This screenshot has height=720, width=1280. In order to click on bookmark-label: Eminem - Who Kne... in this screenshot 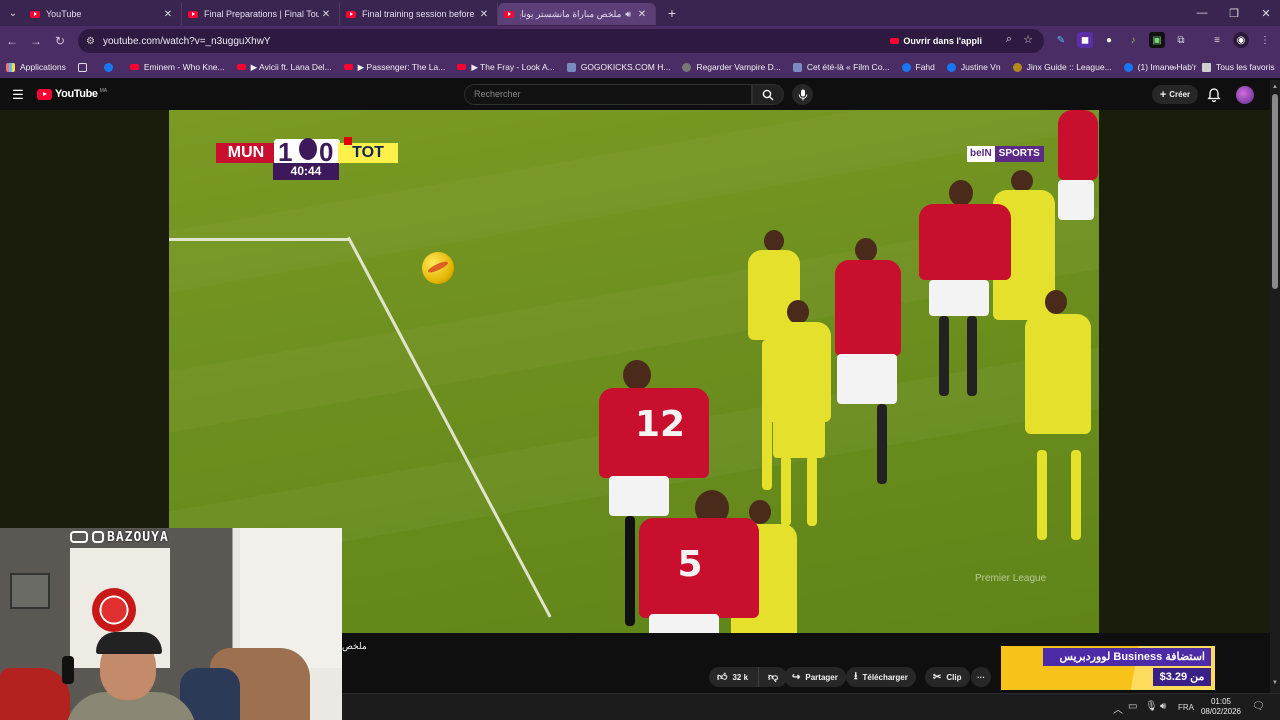, I will do `click(184, 67)`.